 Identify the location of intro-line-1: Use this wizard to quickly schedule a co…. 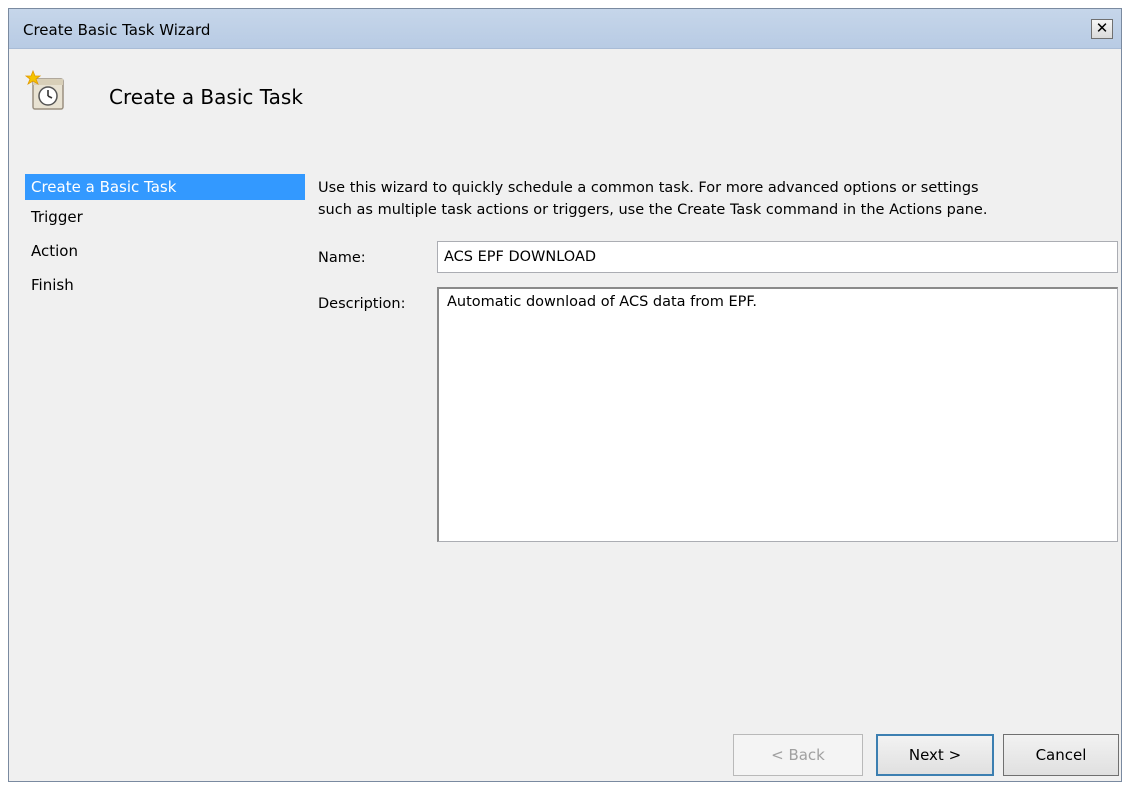
(648, 188).